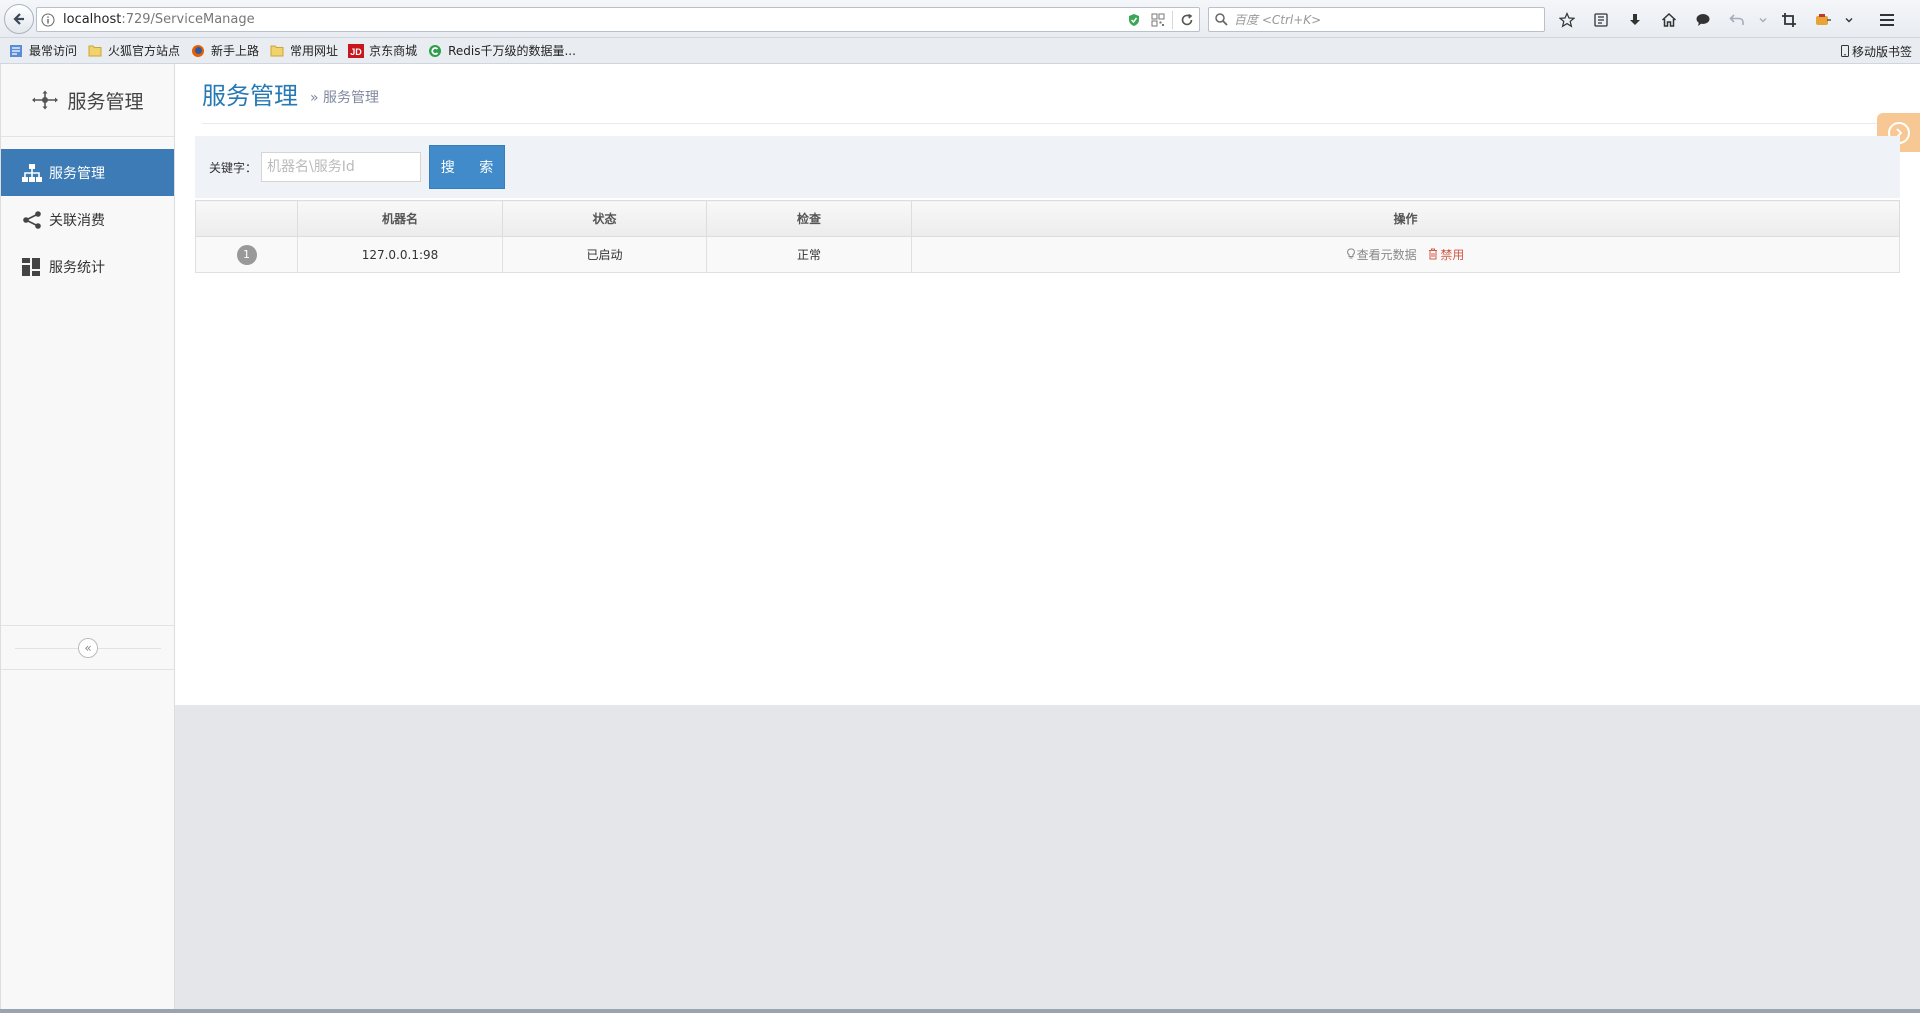 The height and width of the screenshot is (1013, 1920). I want to click on collapse-sidebar-button: «, so click(88, 647).